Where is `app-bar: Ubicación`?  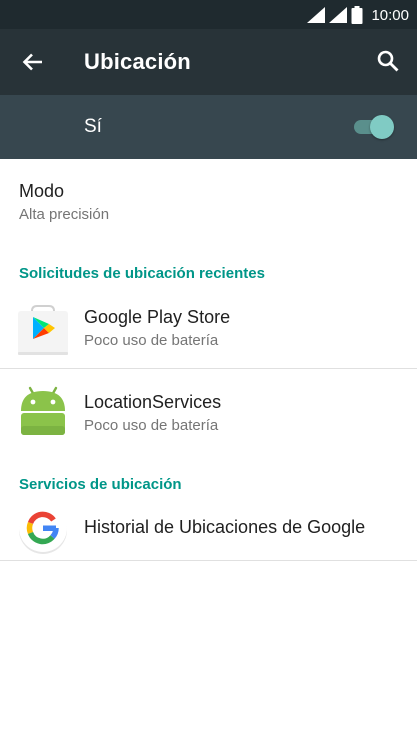
app-bar: Ubicación is located at coordinates (208, 62).